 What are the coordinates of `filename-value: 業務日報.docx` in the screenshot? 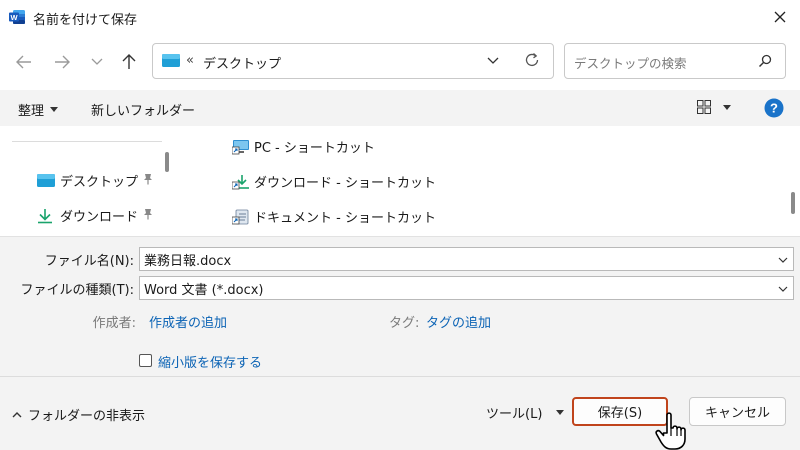 It's located at (188, 261).